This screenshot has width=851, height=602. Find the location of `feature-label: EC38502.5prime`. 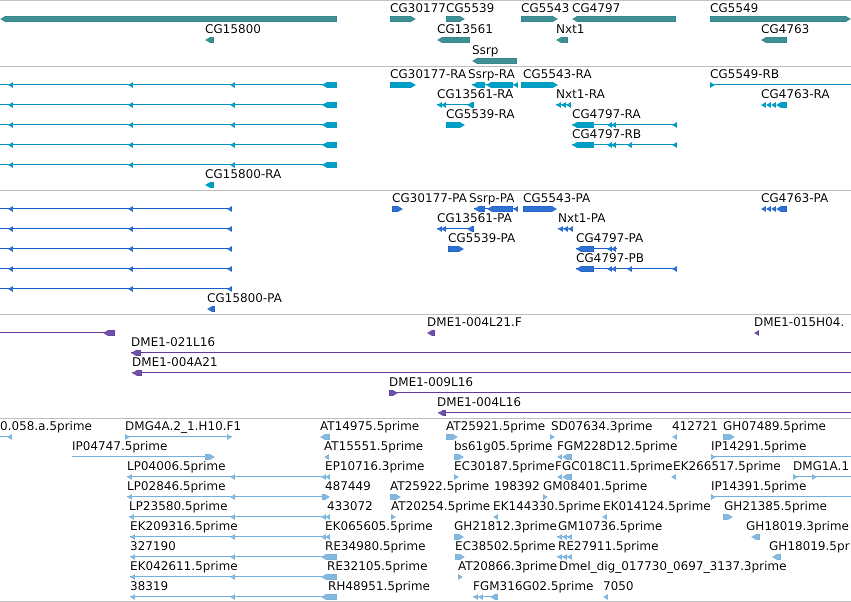

feature-label: EC38502.5prime is located at coordinates (505, 546).